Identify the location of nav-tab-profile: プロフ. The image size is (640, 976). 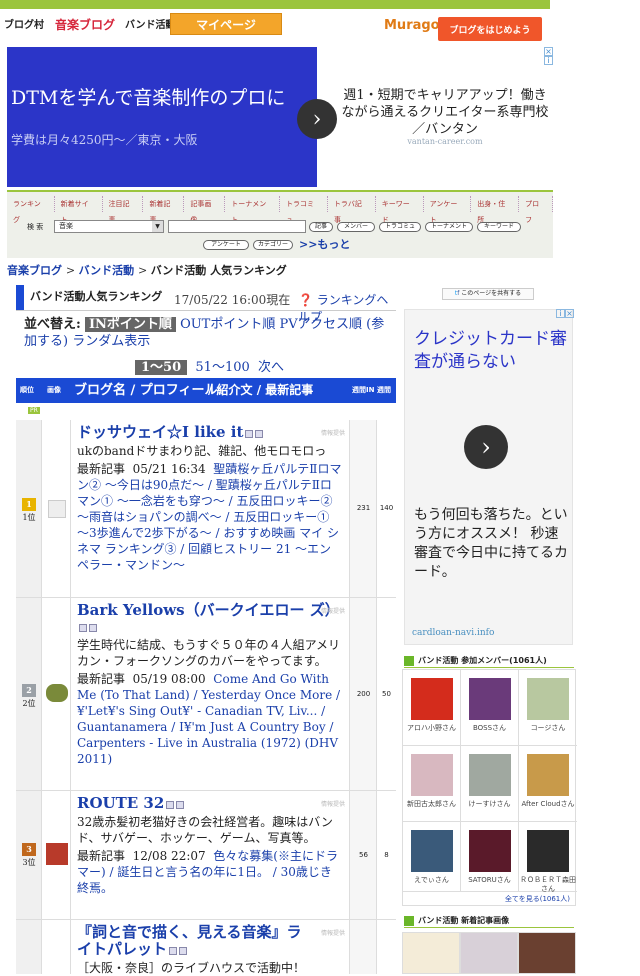
(536, 210).